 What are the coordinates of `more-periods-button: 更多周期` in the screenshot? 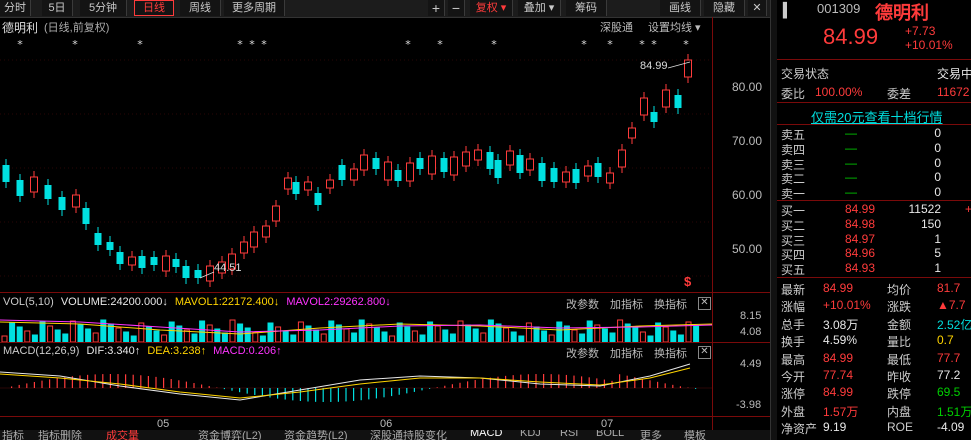 It's located at (254, 8).